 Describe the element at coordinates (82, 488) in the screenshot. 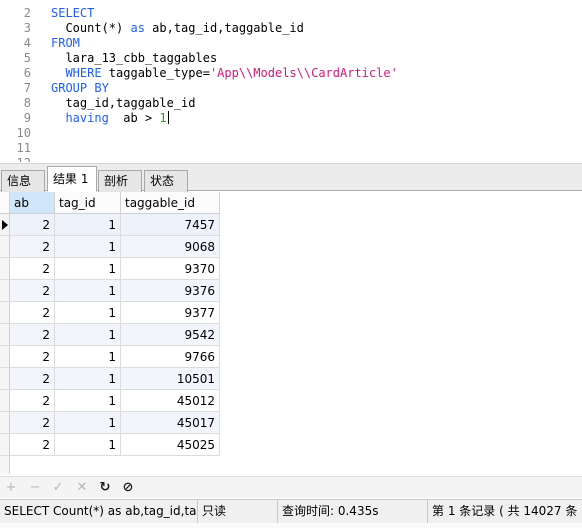

I see `discard-changes-icon: ✕` at that location.